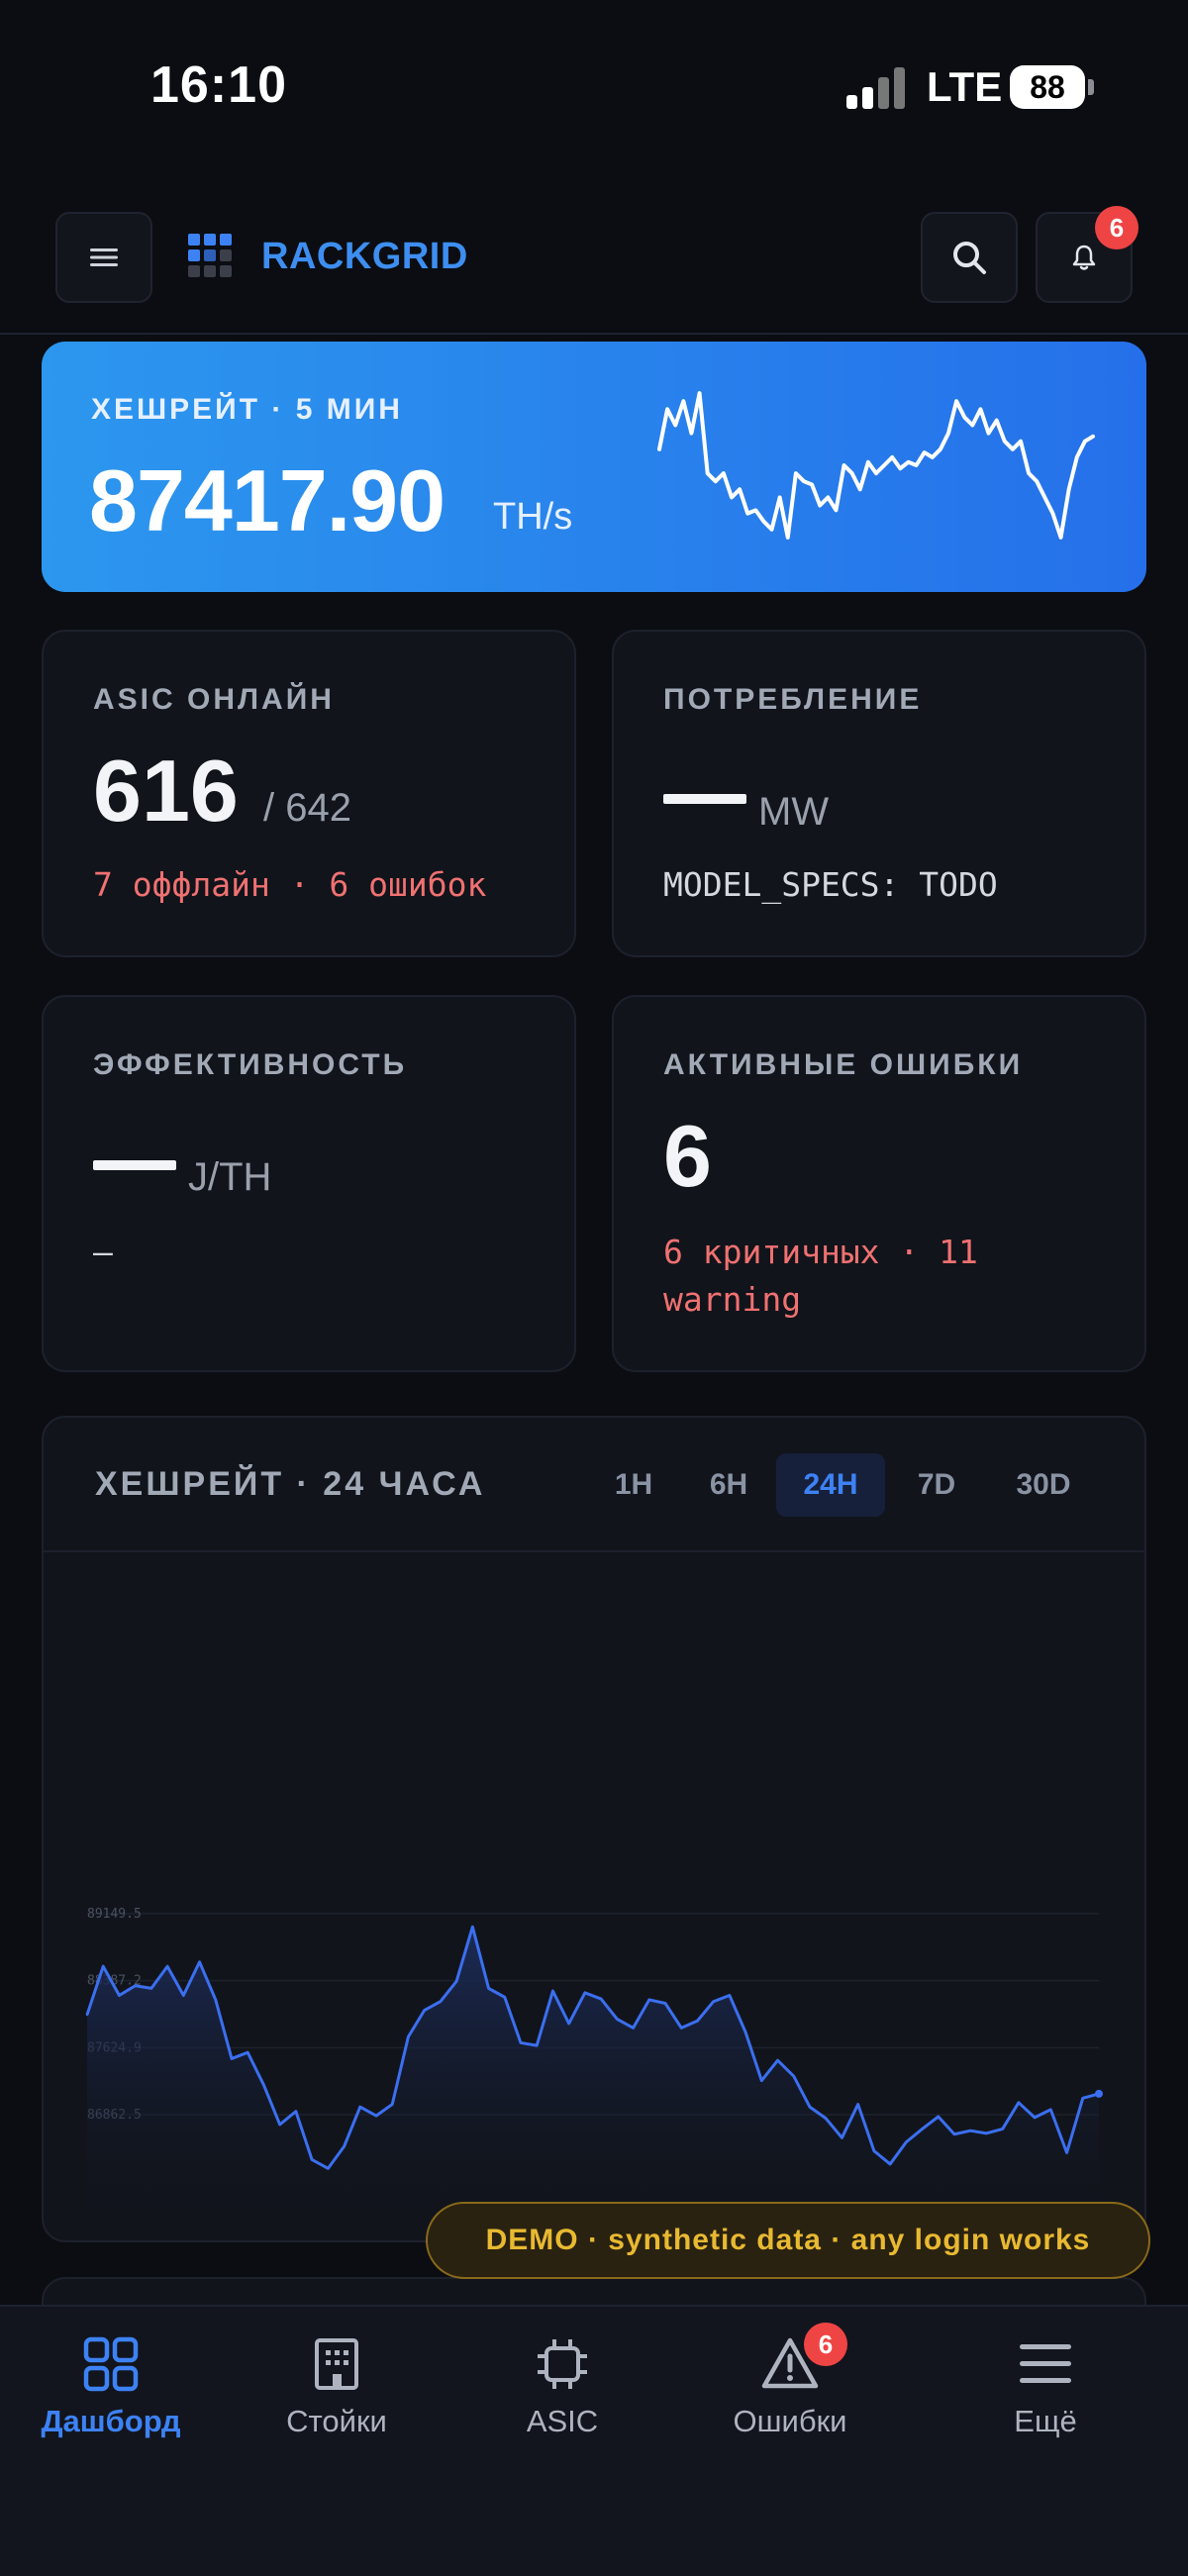  What do you see at coordinates (830, 1485) in the screenshot?
I see `range-24h: 24H` at bounding box center [830, 1485].